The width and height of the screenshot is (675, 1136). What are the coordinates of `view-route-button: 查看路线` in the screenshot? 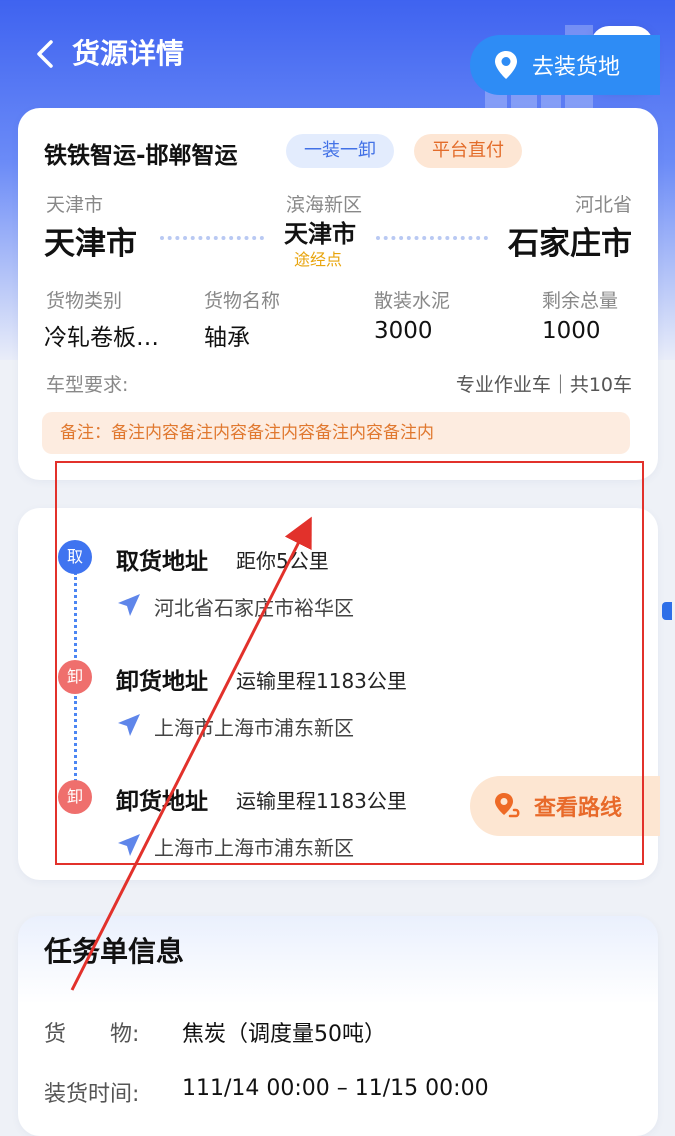 It's located at (565, 806).